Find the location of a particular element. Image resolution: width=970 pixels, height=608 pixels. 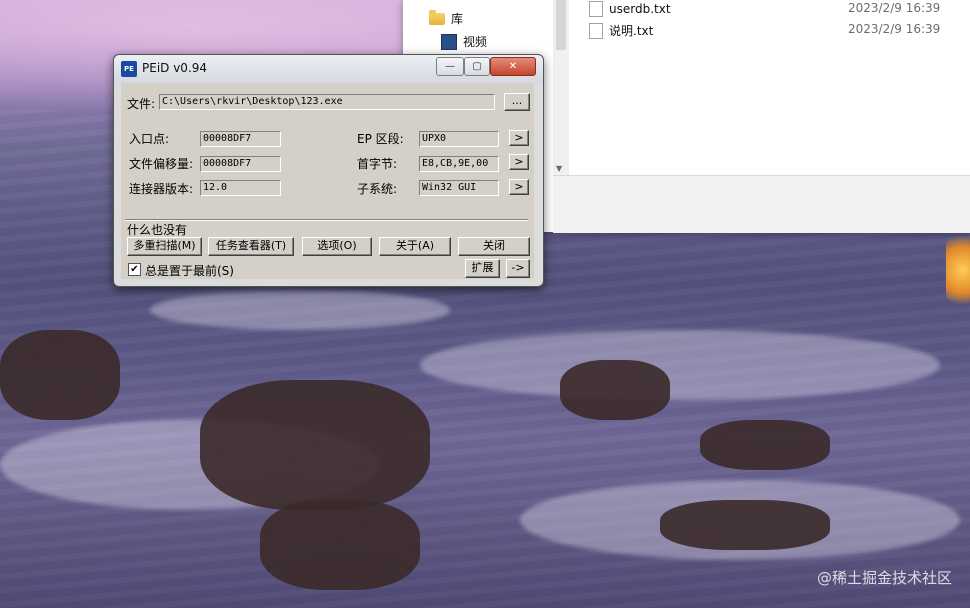

nav-item-label: 库 is located at coordinates (457, 19).